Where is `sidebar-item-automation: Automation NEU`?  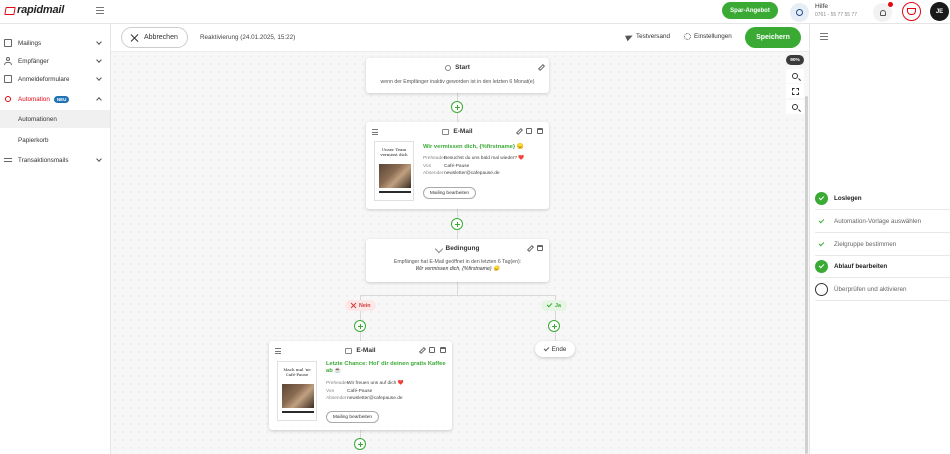
sidebar-item-automation: Automation NEU is located at coordinates (55, 99).